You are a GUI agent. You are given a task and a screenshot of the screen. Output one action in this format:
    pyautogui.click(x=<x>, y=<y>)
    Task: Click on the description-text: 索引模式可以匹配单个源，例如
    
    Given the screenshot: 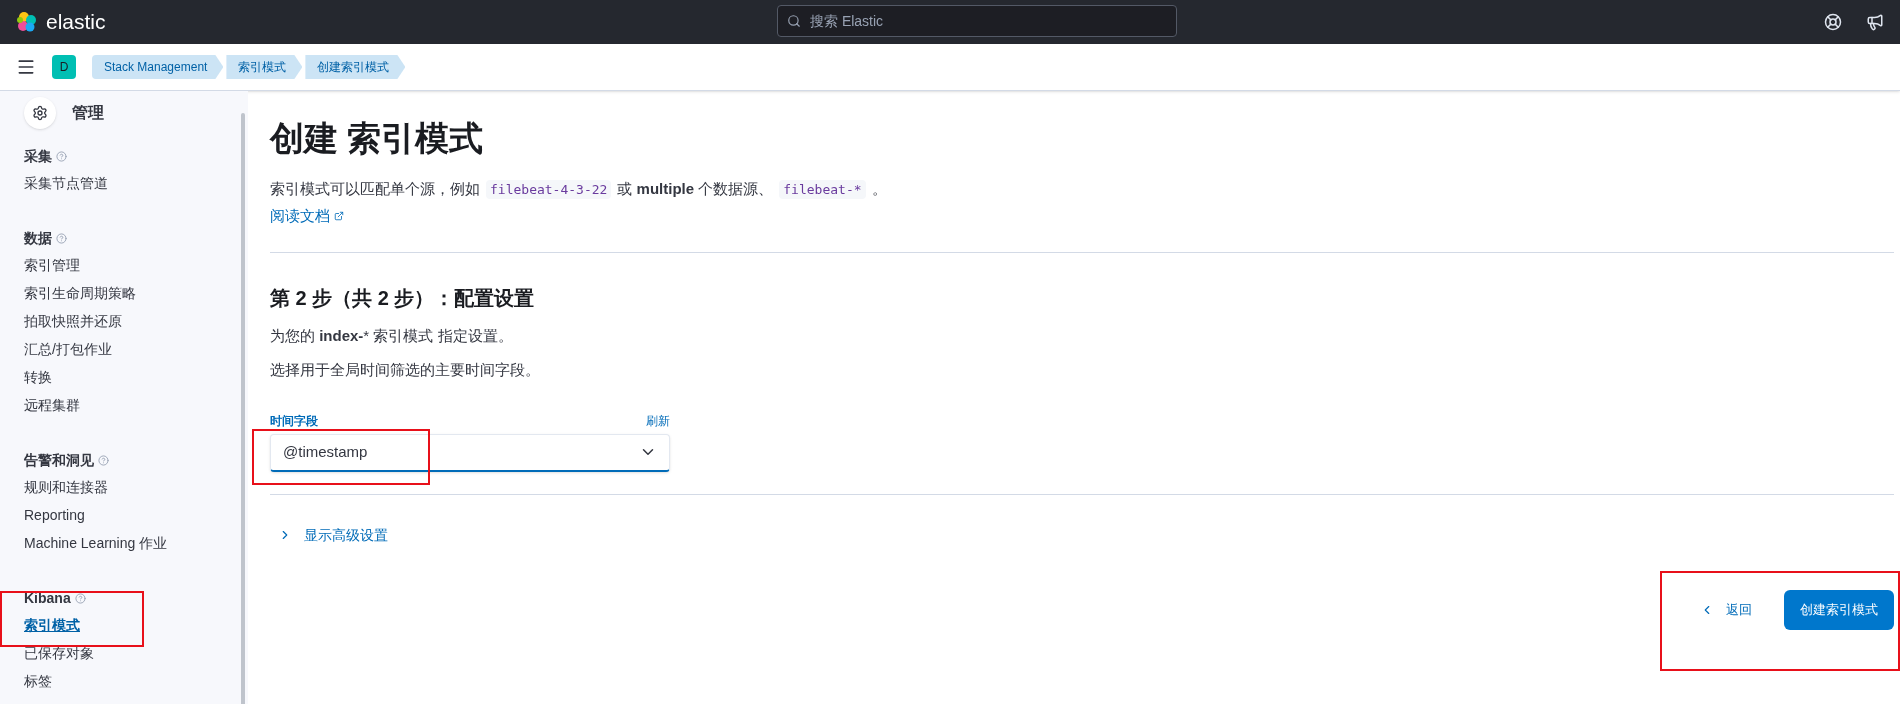 What is the action you would take?
    pyautogui.click(x=375, y=189)
    